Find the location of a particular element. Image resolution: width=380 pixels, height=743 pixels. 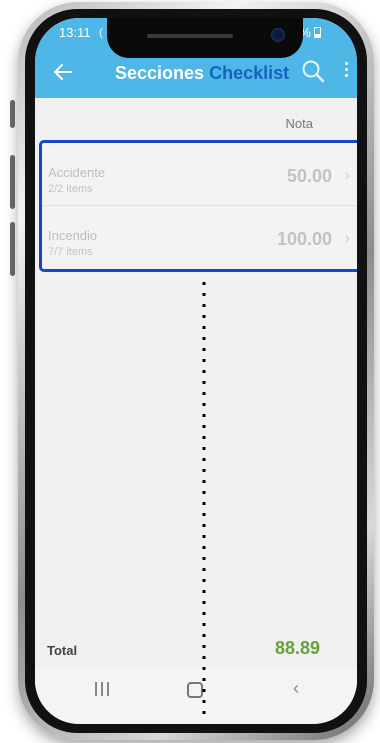

page-title: Secciones Checklist is located at coordinates (202, 73).